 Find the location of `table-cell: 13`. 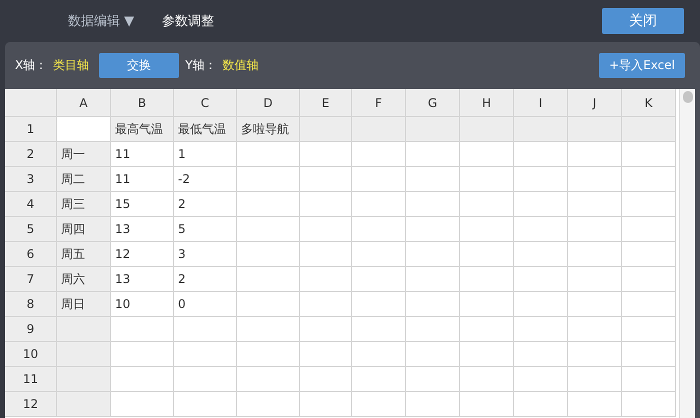

table-cell: 13 is located at coordinates (142, 229).